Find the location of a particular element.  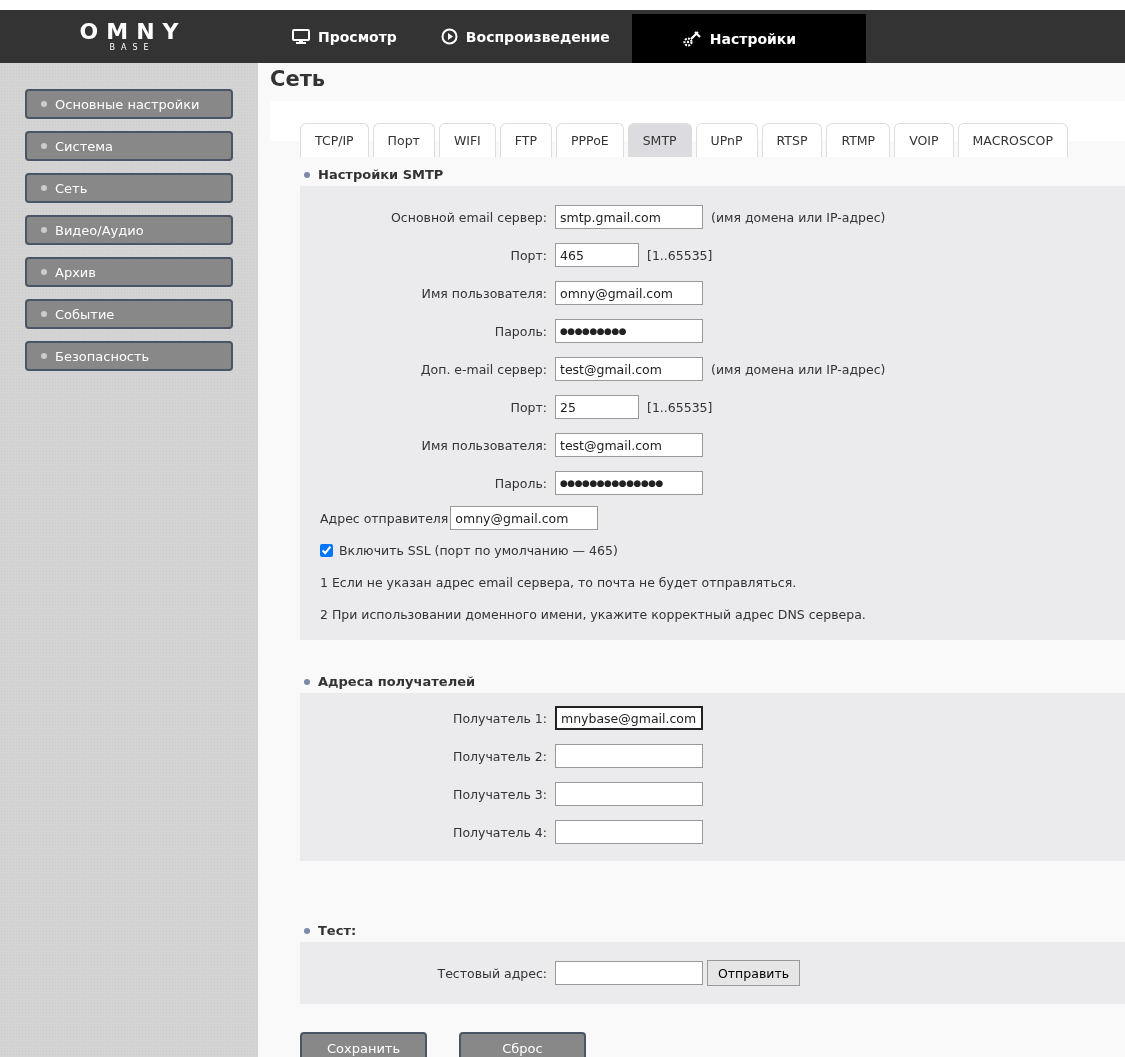

play-icon is located at coordinates (449, 36).